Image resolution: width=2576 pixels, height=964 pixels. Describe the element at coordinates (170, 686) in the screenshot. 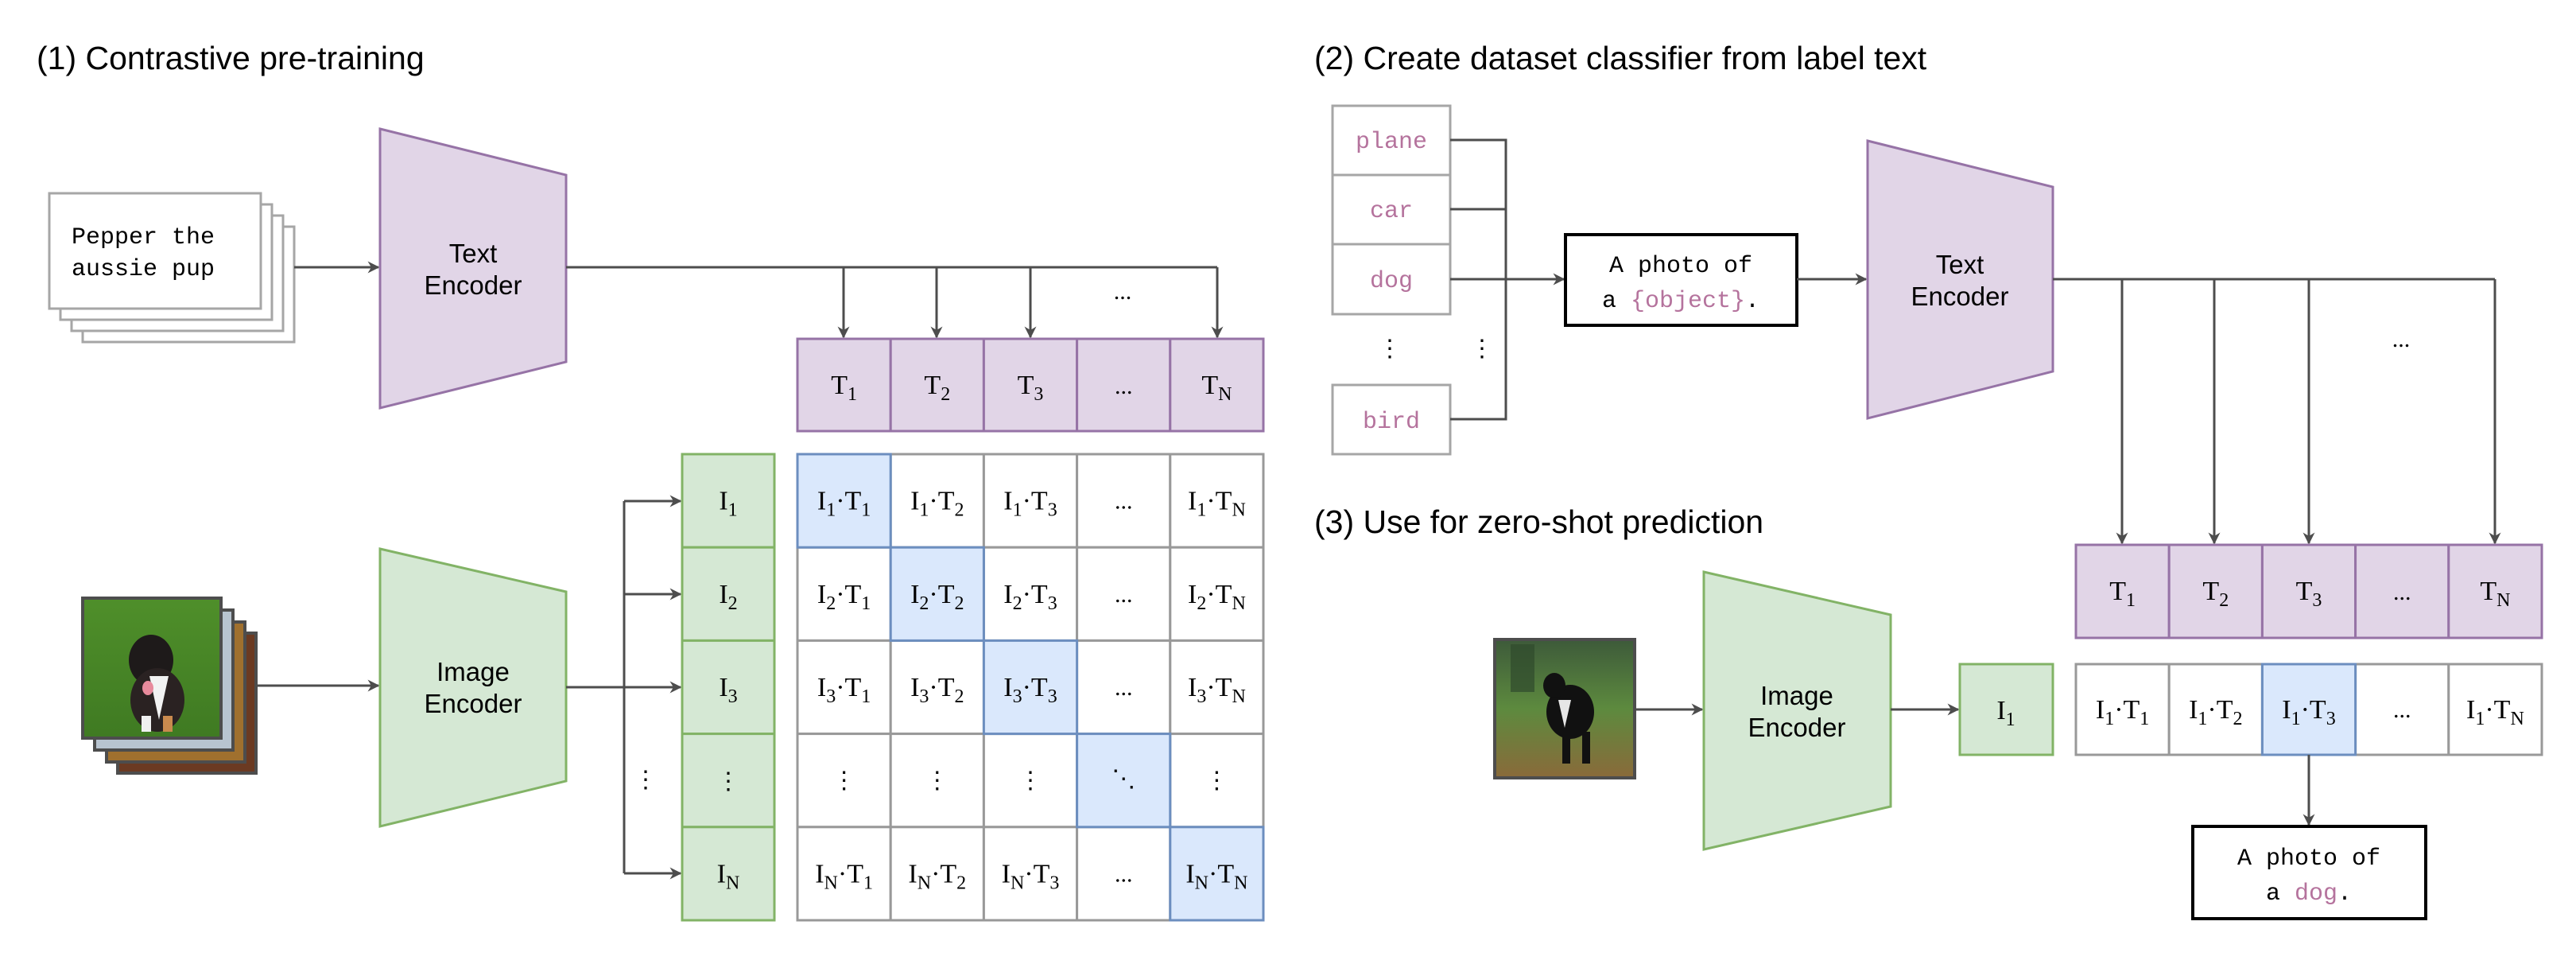

I see `image-stack` at that location.